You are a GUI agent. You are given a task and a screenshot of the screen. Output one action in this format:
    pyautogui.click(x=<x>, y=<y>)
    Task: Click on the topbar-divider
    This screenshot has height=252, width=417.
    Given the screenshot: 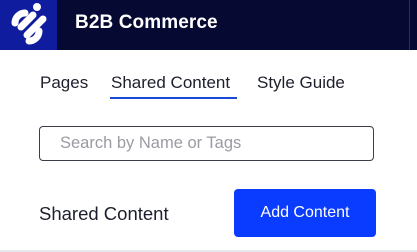 What is the action you would take?
    pyautogui.click(x=409, y=25)
    